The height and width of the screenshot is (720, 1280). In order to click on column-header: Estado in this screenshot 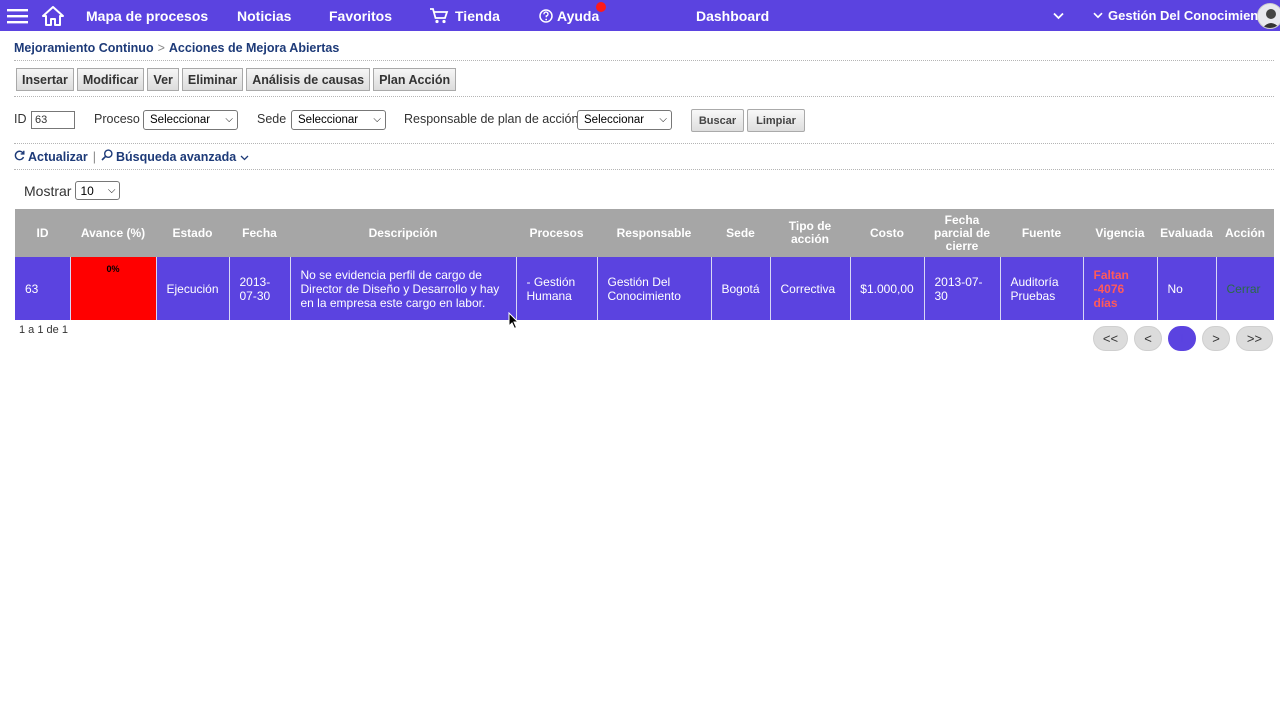, I will do `click(192, 233)`.